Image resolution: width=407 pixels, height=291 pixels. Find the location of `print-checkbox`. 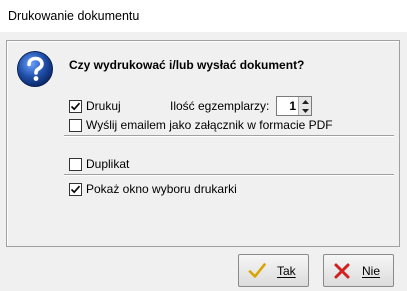

print-checkbox is located at coordinates (75, 106).